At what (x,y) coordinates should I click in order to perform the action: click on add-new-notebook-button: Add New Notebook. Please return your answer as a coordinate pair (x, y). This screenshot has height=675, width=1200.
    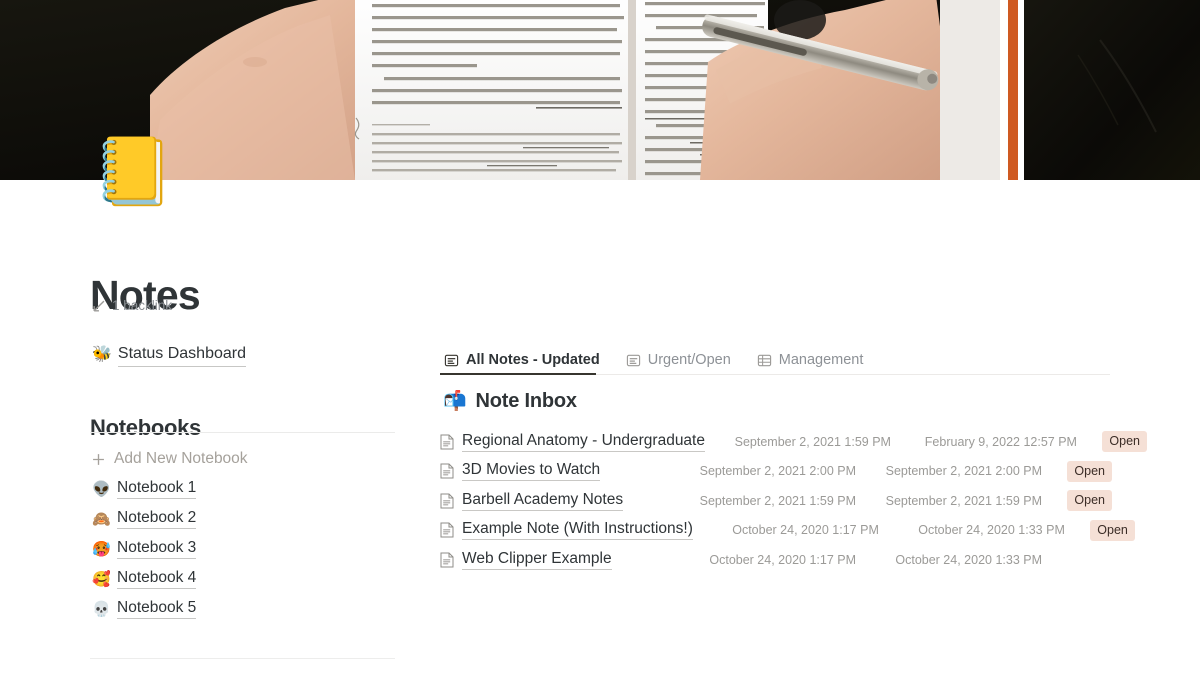
    Looking at the image, I should click on (247, 459).